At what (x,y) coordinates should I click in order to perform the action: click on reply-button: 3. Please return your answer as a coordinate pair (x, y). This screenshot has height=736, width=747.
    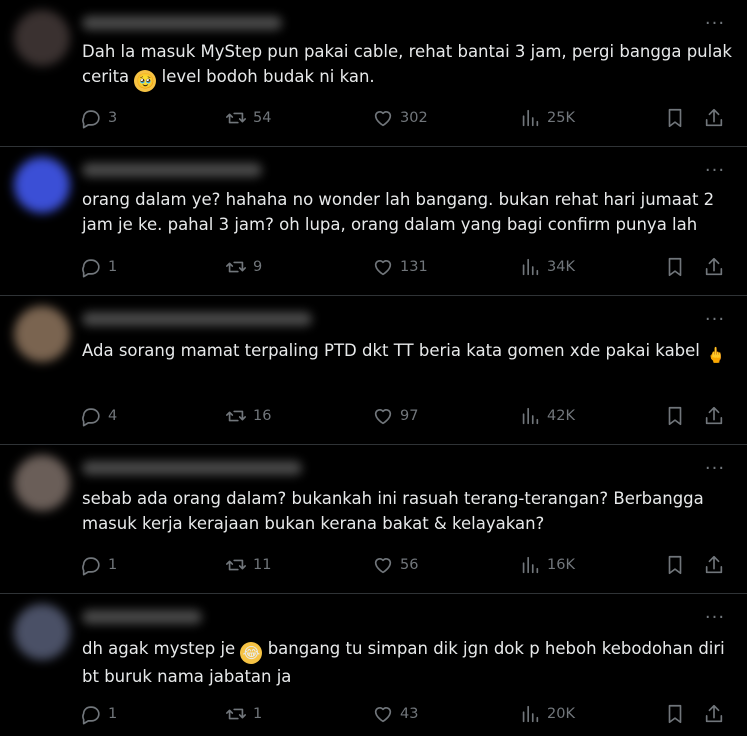
    Looking at the image, I should click on (98, 118).